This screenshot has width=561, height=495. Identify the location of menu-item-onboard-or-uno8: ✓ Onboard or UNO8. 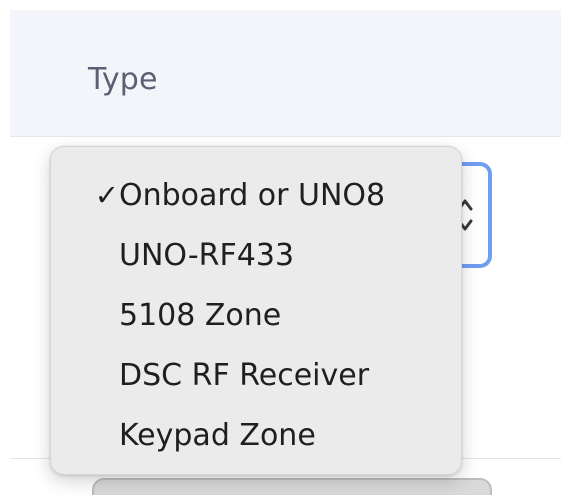
(256, 195).